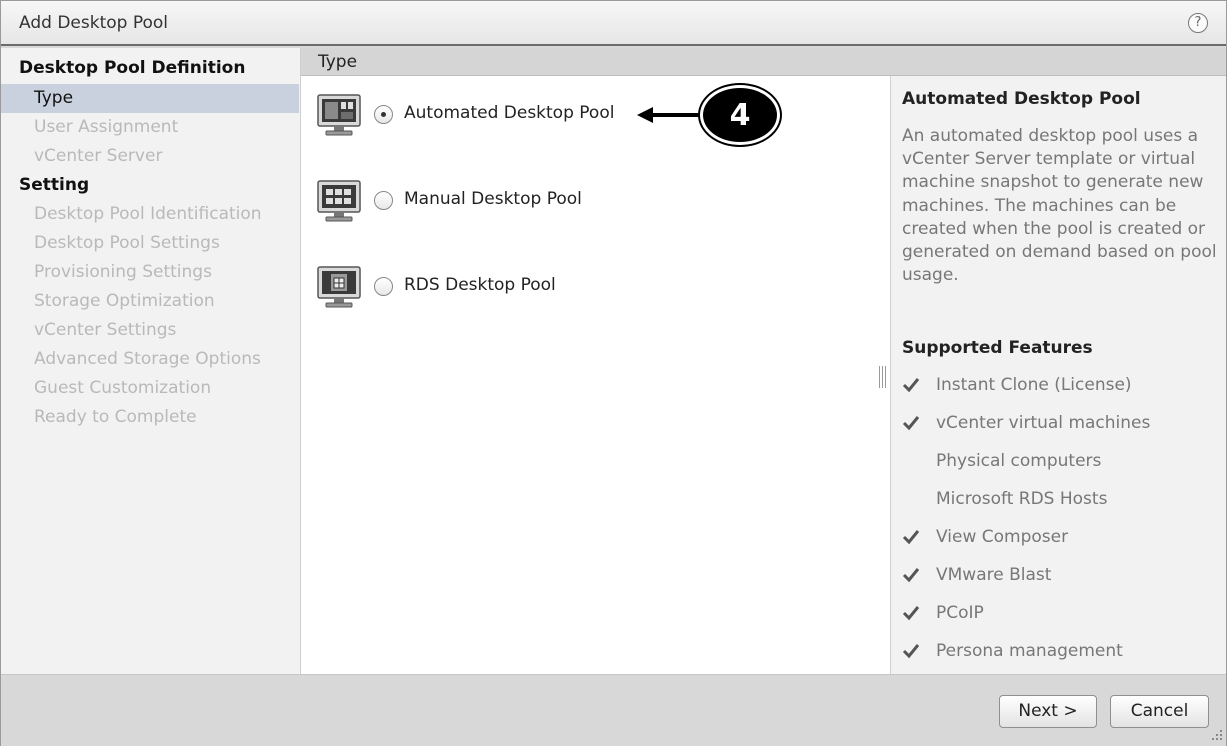 Image resolution: width=1227 pixels, height=746 pixels. Describe the element at coordinates (613, 710) in the screenshot. I see `dialog-footer: Next > Cancel` at that location.